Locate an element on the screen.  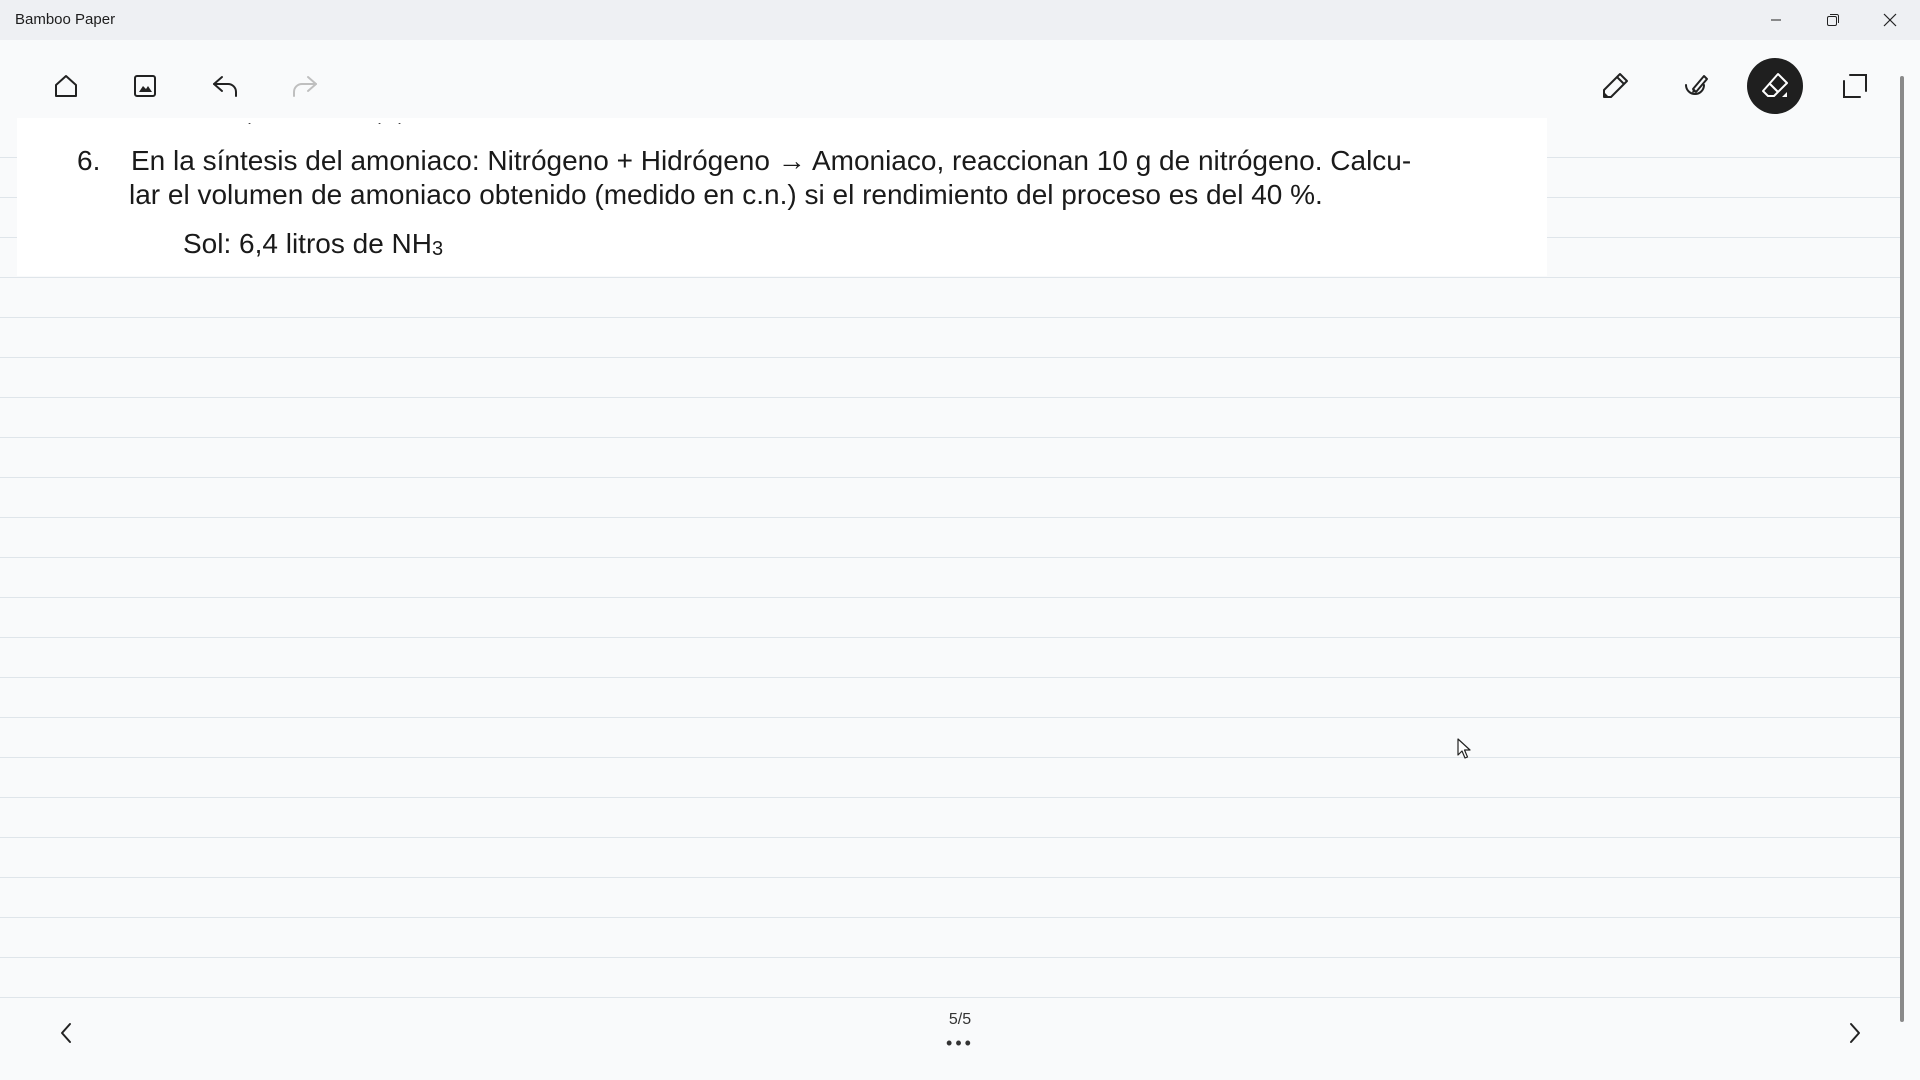
minimize-icon is located at coordinates (1776, 20).